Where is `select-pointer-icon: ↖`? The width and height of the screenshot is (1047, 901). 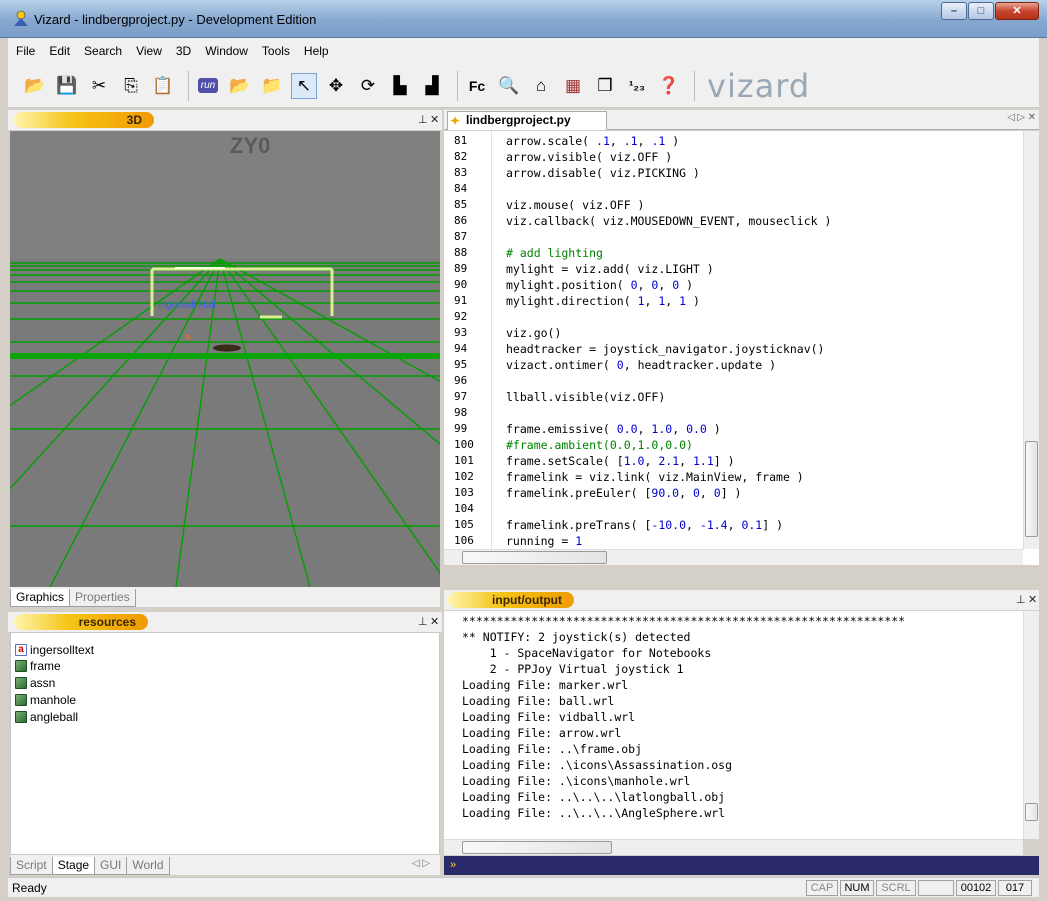 select-pointer-icon: ↖ is located at coordinates (304, 85).